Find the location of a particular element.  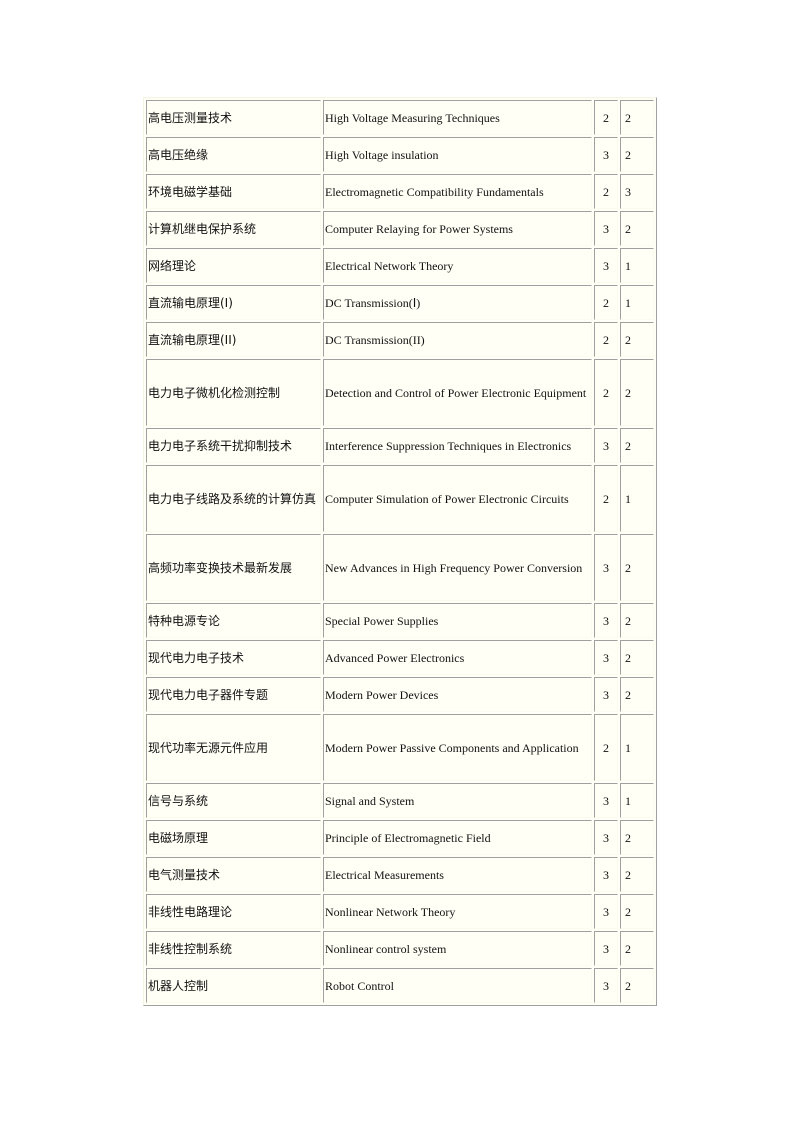

table-row: 特种电源专论 Special Power Supplies 3 2 is located at coordinates (400, 620).